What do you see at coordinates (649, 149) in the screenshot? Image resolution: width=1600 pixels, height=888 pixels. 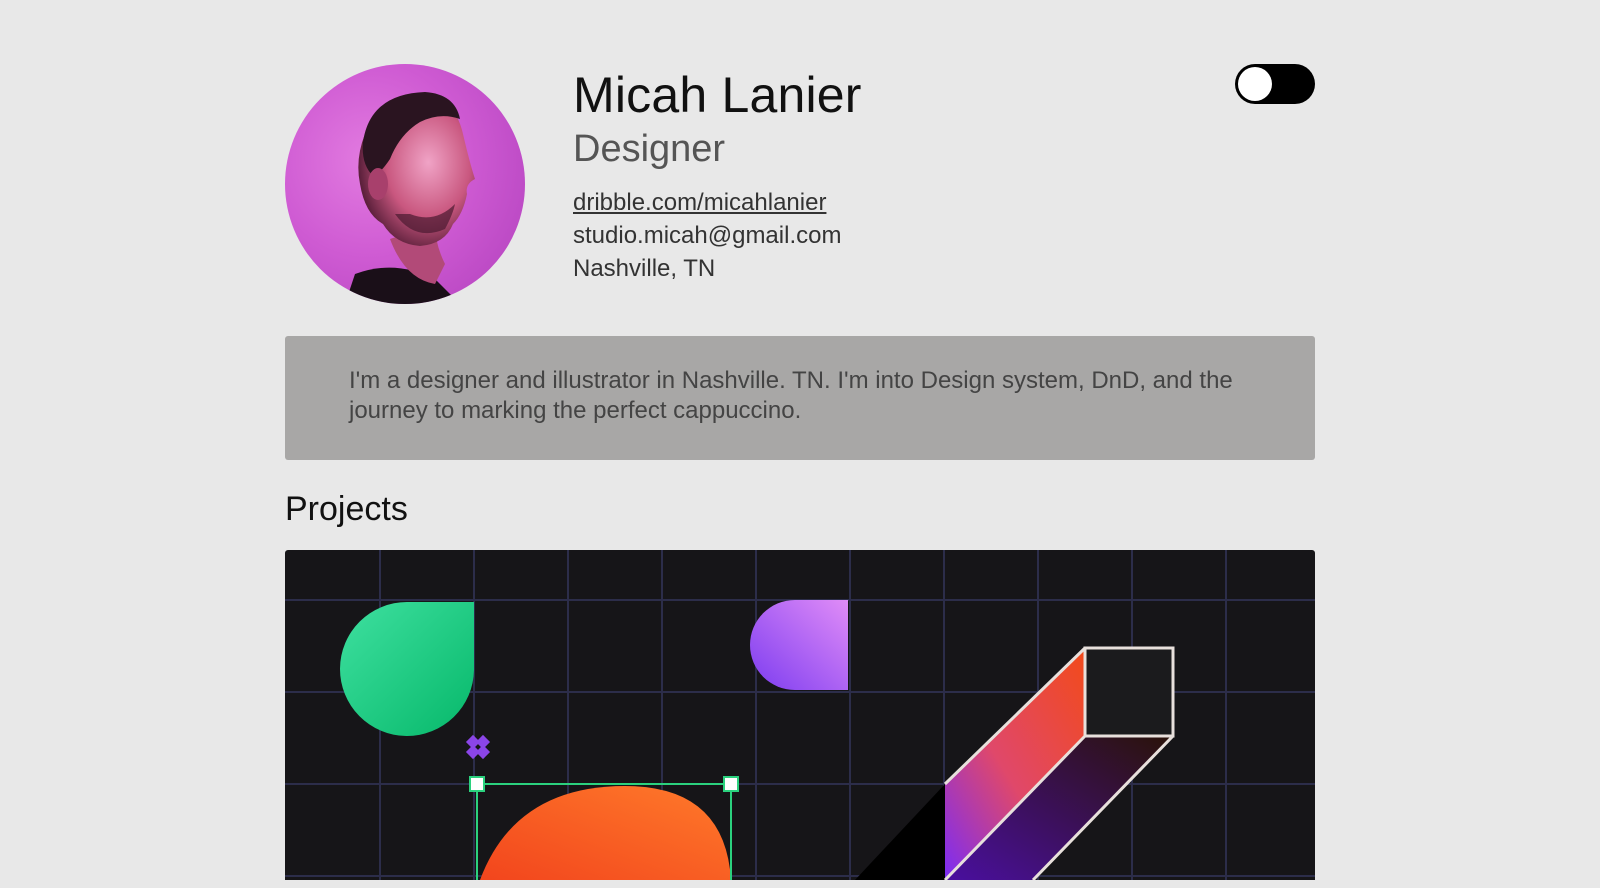 I see `profile-role: Designer` at bounding box center [649, 149].